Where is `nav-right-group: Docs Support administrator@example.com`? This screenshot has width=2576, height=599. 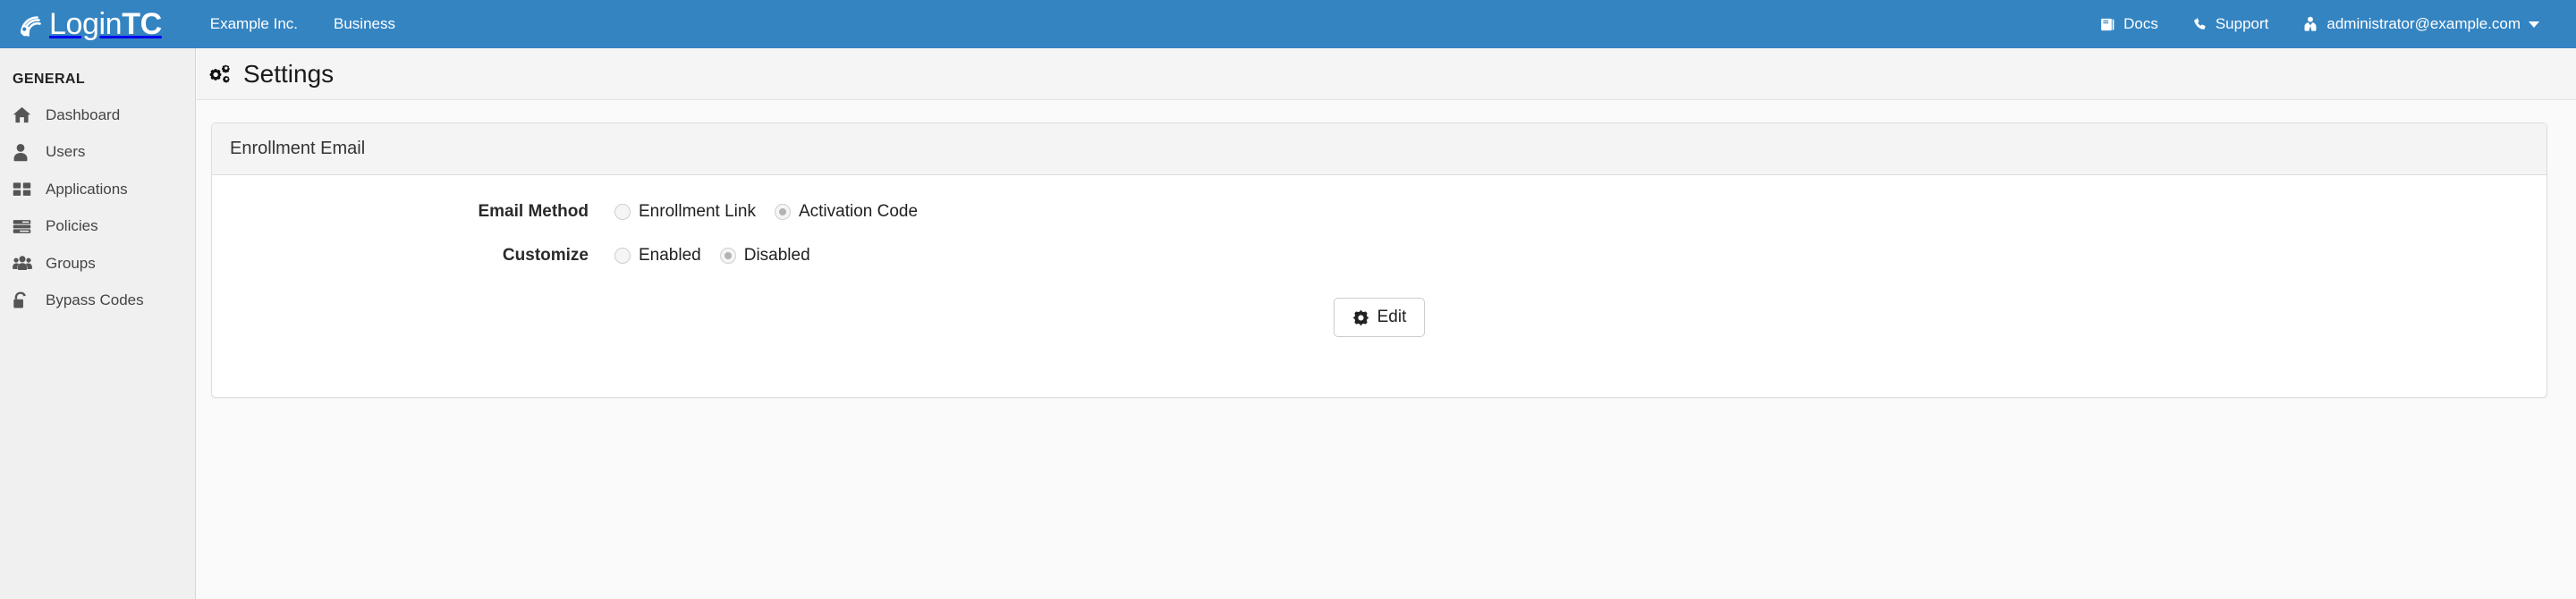 nav-right-group: Docs Support administrator@example.com is located at coordinates (2329, 24).